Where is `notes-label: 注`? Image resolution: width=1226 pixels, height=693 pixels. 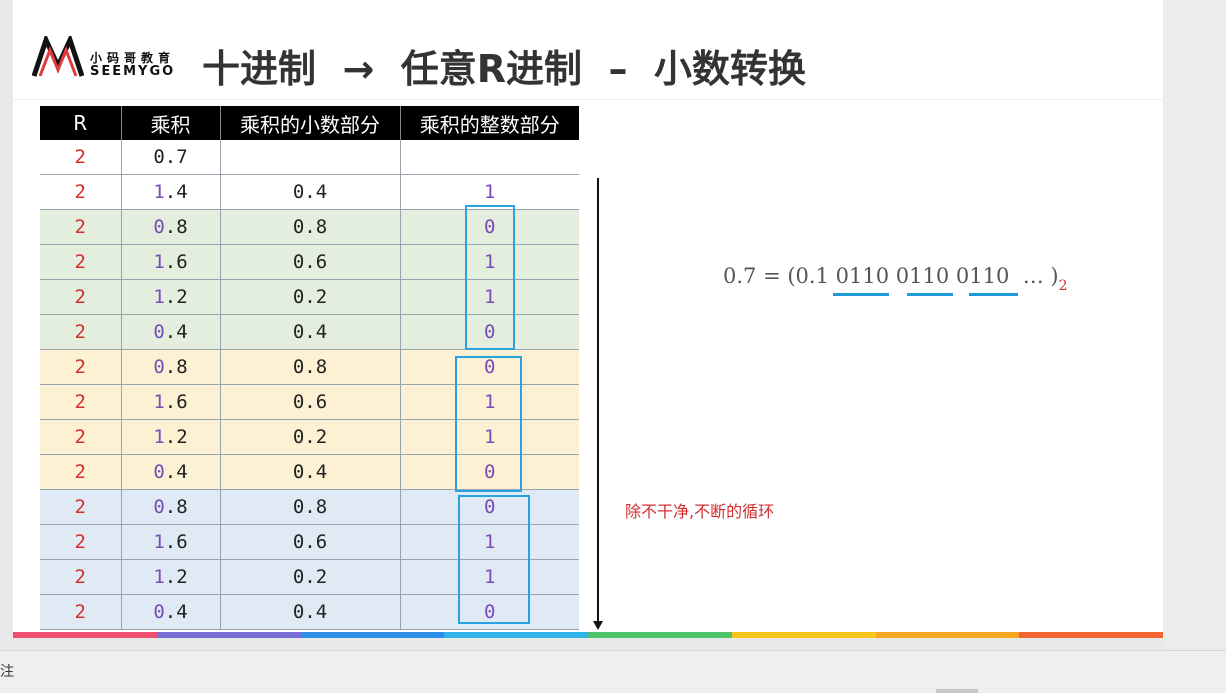
notes-label: 注 is located at coordinates (7, 672).